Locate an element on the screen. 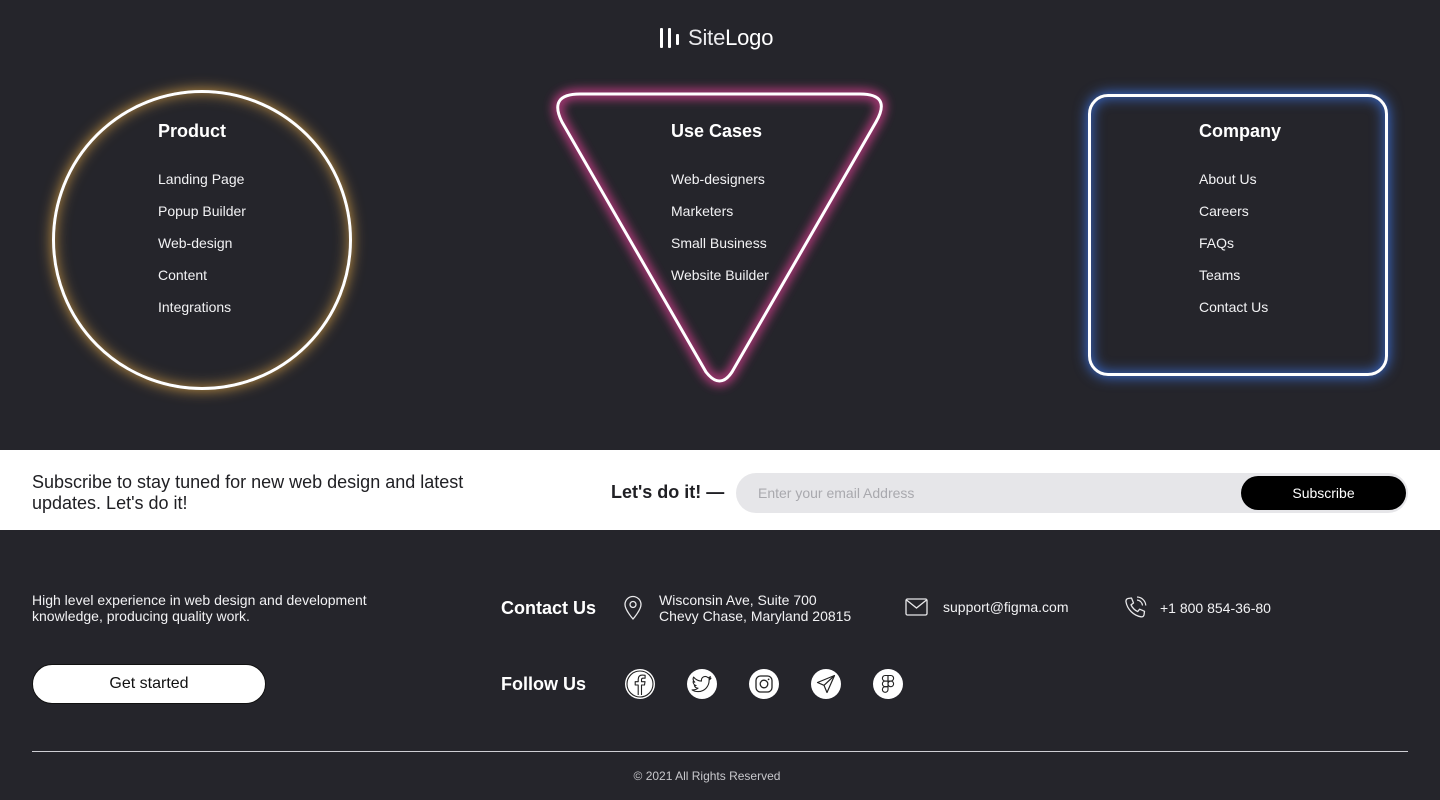  email-input is located at coordinates (993, 493).